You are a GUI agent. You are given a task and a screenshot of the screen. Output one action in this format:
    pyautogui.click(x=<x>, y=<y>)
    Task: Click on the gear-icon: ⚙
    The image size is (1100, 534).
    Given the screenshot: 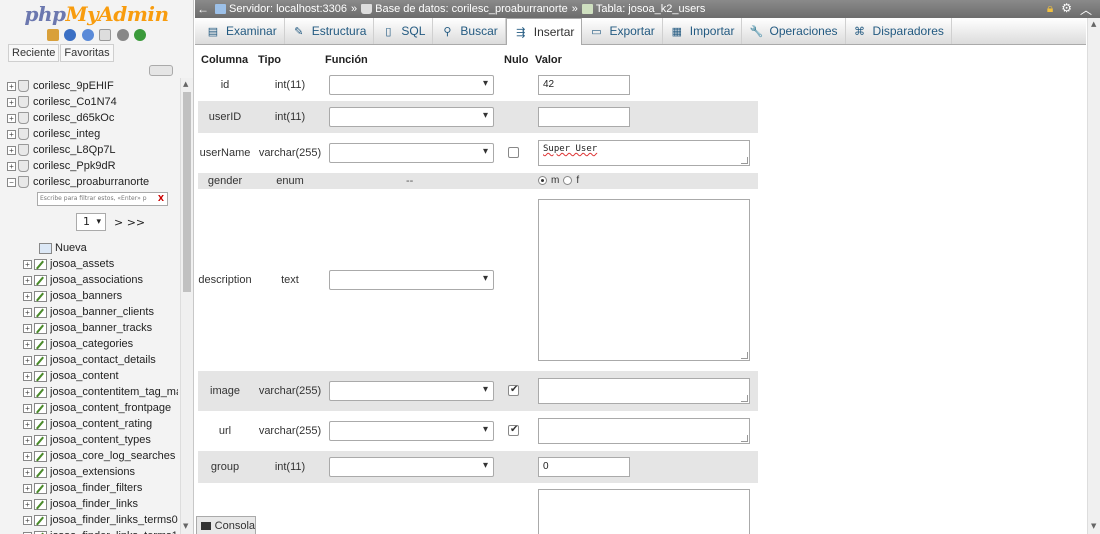 What is the action you would take?
    pyautogui.click(x=1066, y=9)
    